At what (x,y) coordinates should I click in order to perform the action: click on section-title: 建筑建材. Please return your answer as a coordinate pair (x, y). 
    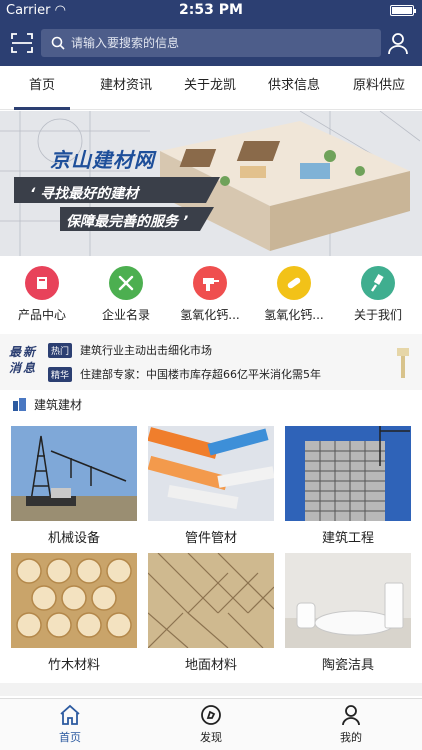
    Looking at the image, I should click on (47, 405).